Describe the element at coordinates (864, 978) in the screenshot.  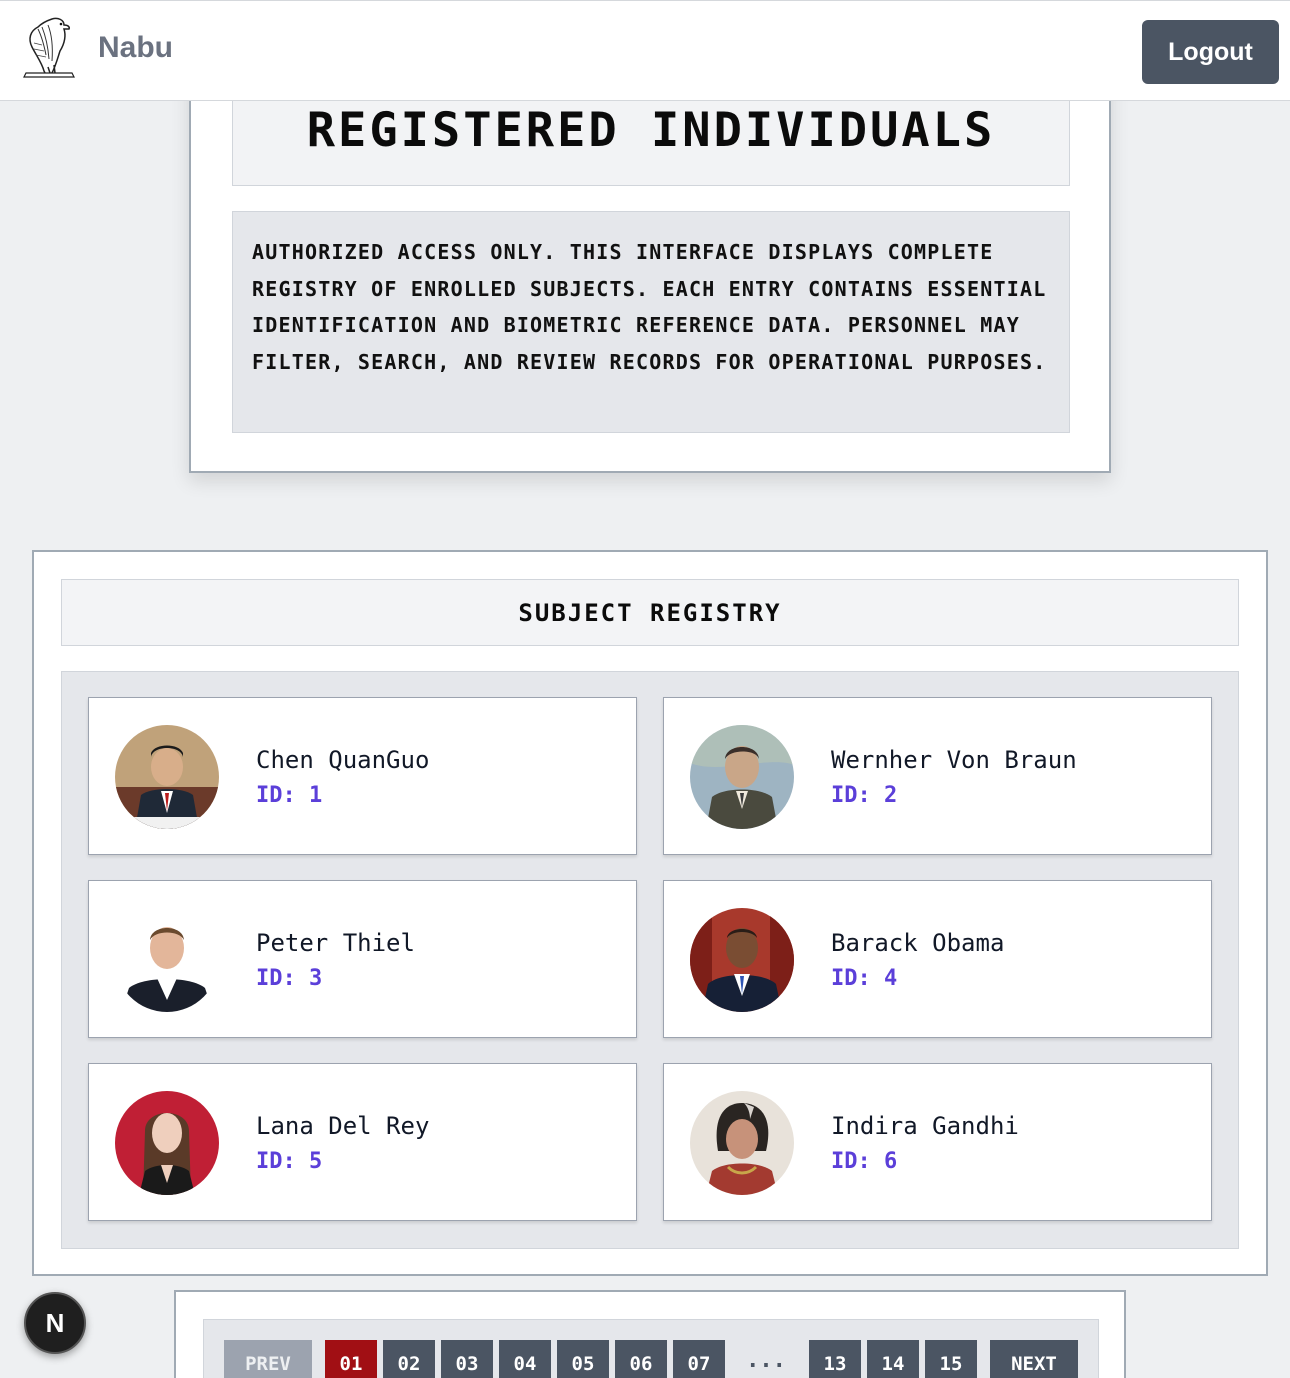
I see `subject-id: ID: 4` at that location.